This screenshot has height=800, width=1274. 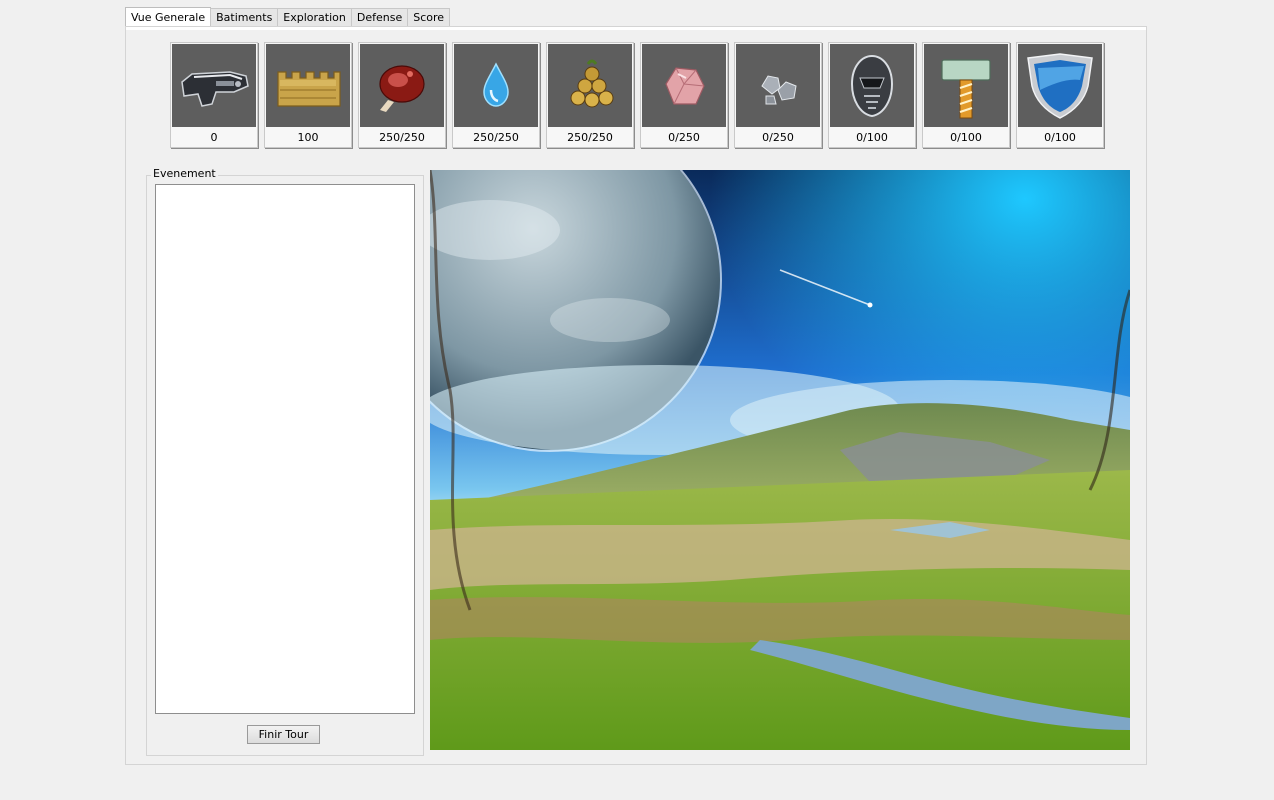 I want to click on resource-food: 250/250, so click(x=402, y=95).